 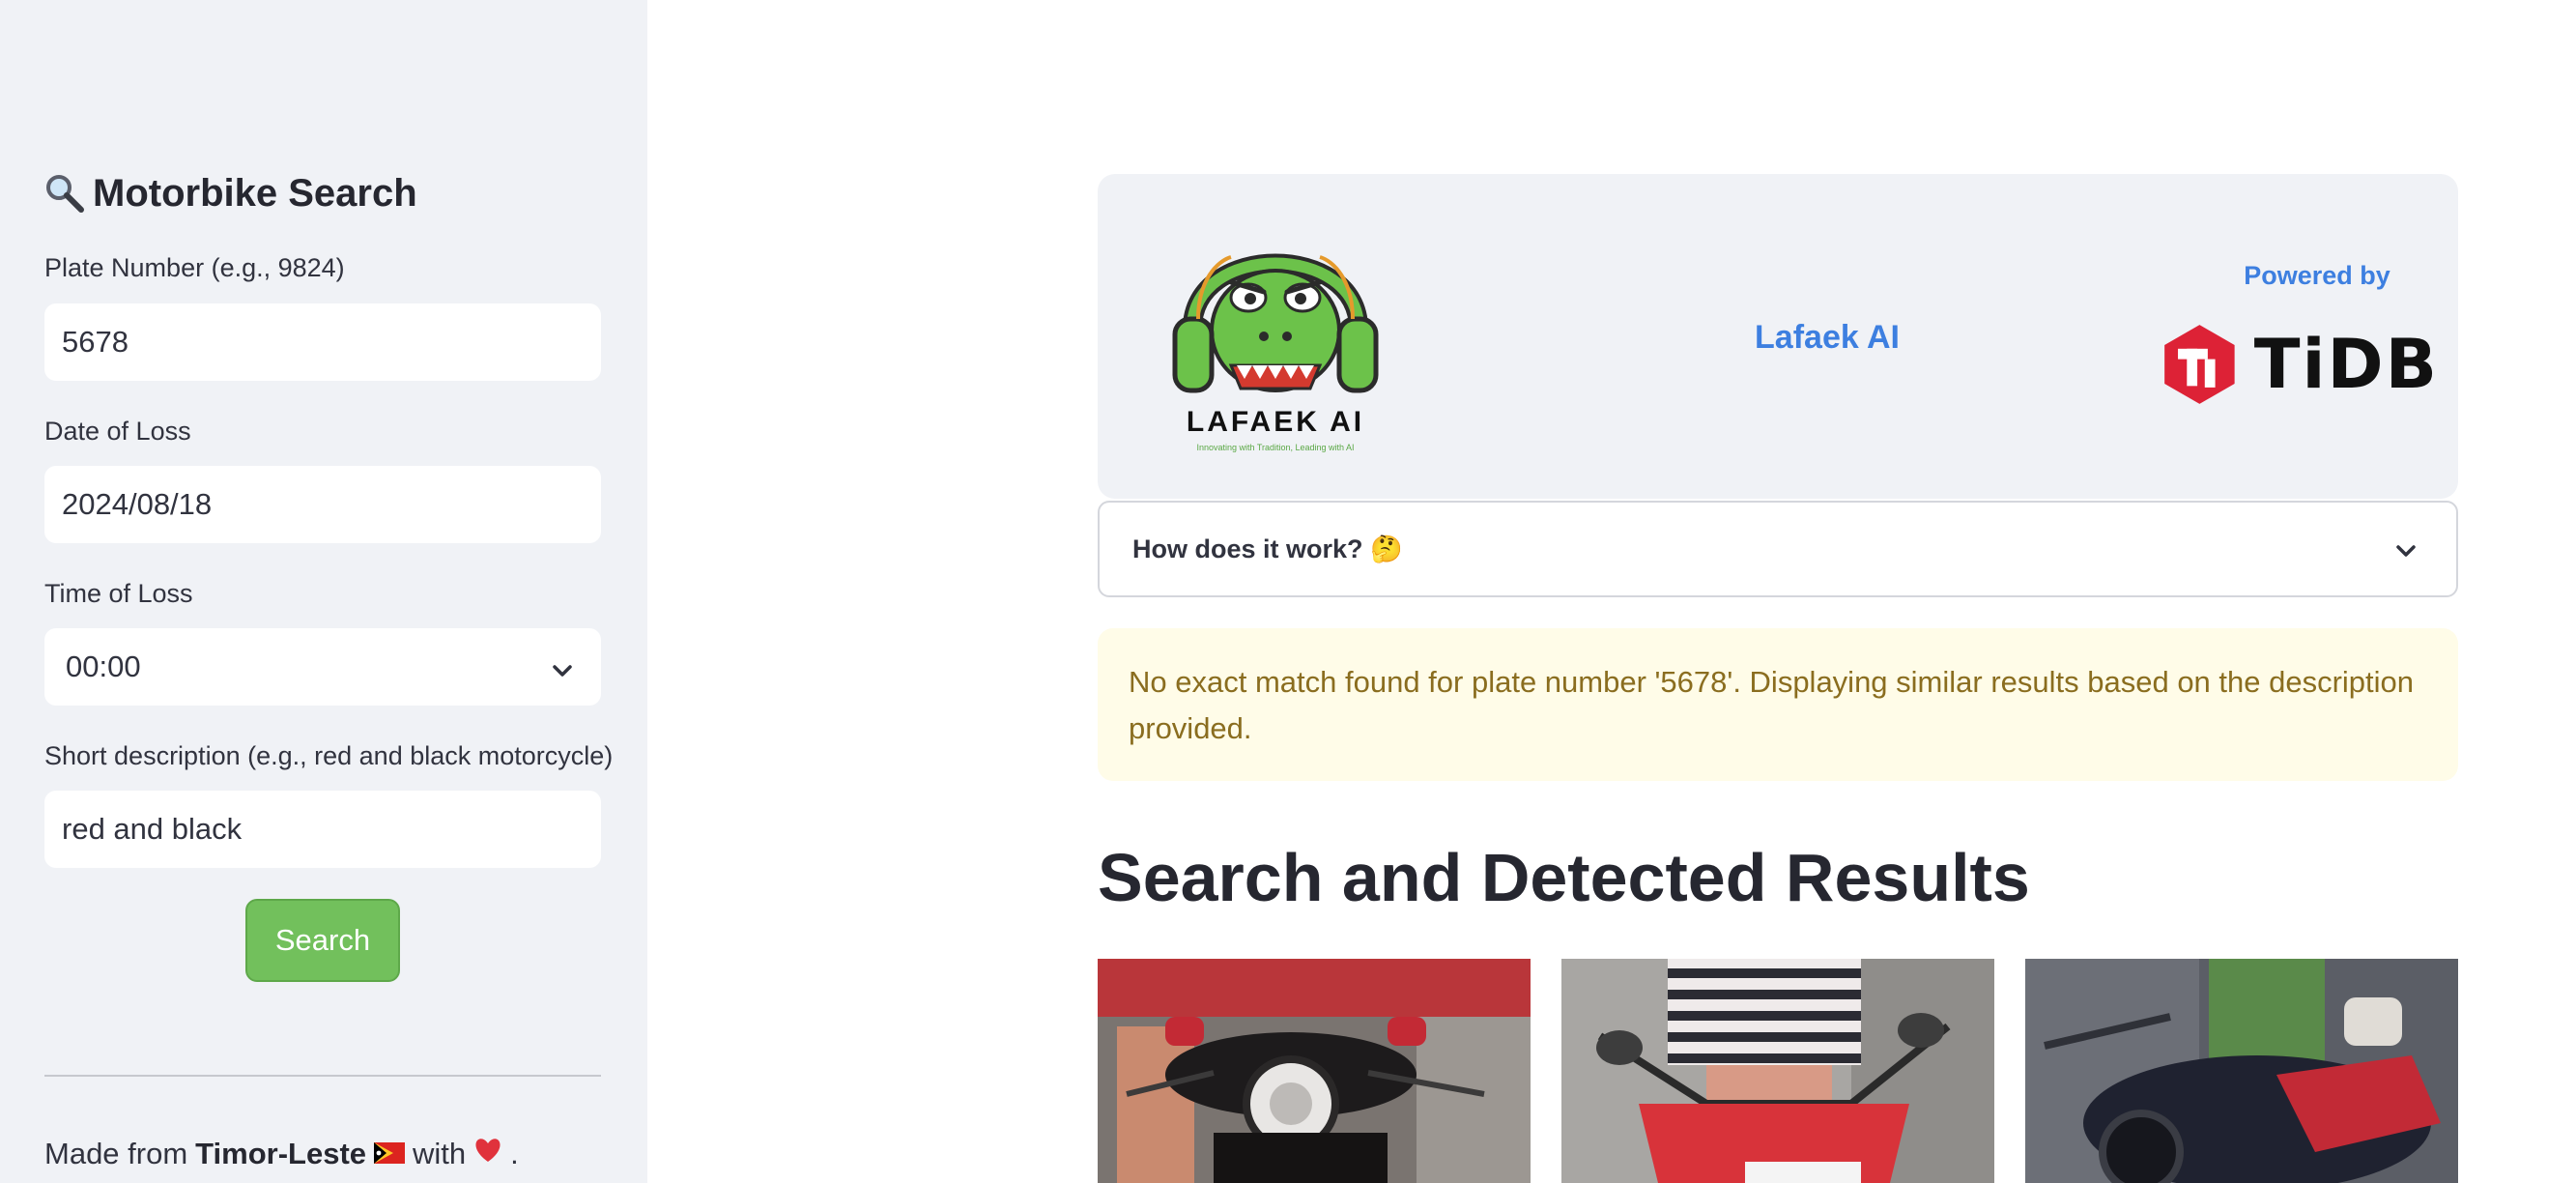 I want to click on time-of-loss-select: 00:00, so click(x=322, y=667).